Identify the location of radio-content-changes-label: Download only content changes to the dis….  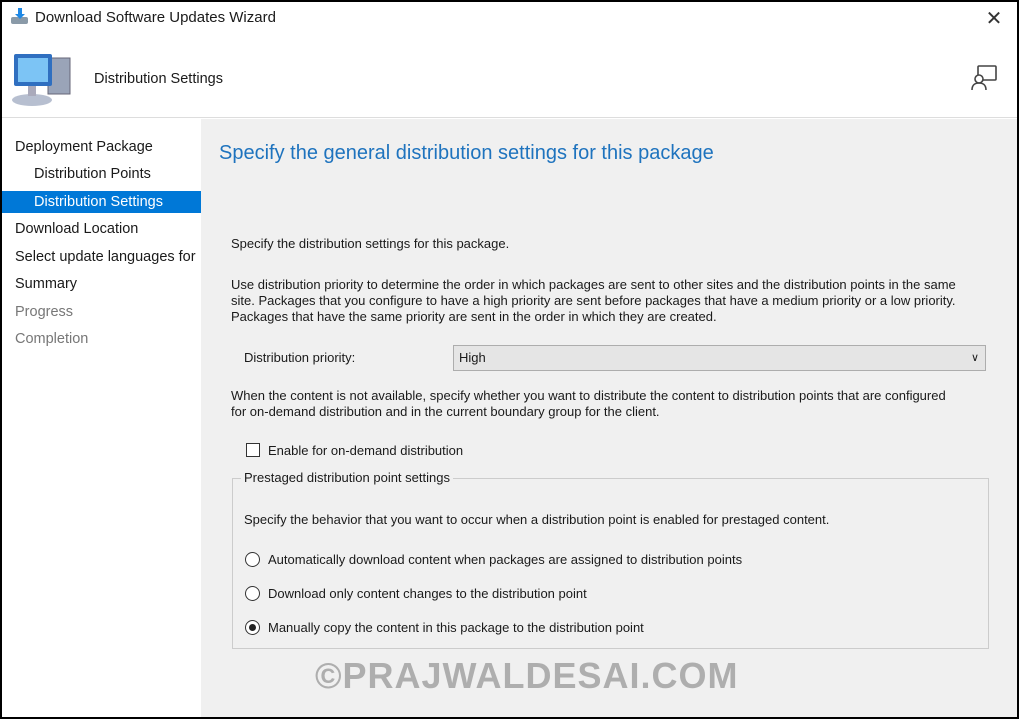
(427, 594).